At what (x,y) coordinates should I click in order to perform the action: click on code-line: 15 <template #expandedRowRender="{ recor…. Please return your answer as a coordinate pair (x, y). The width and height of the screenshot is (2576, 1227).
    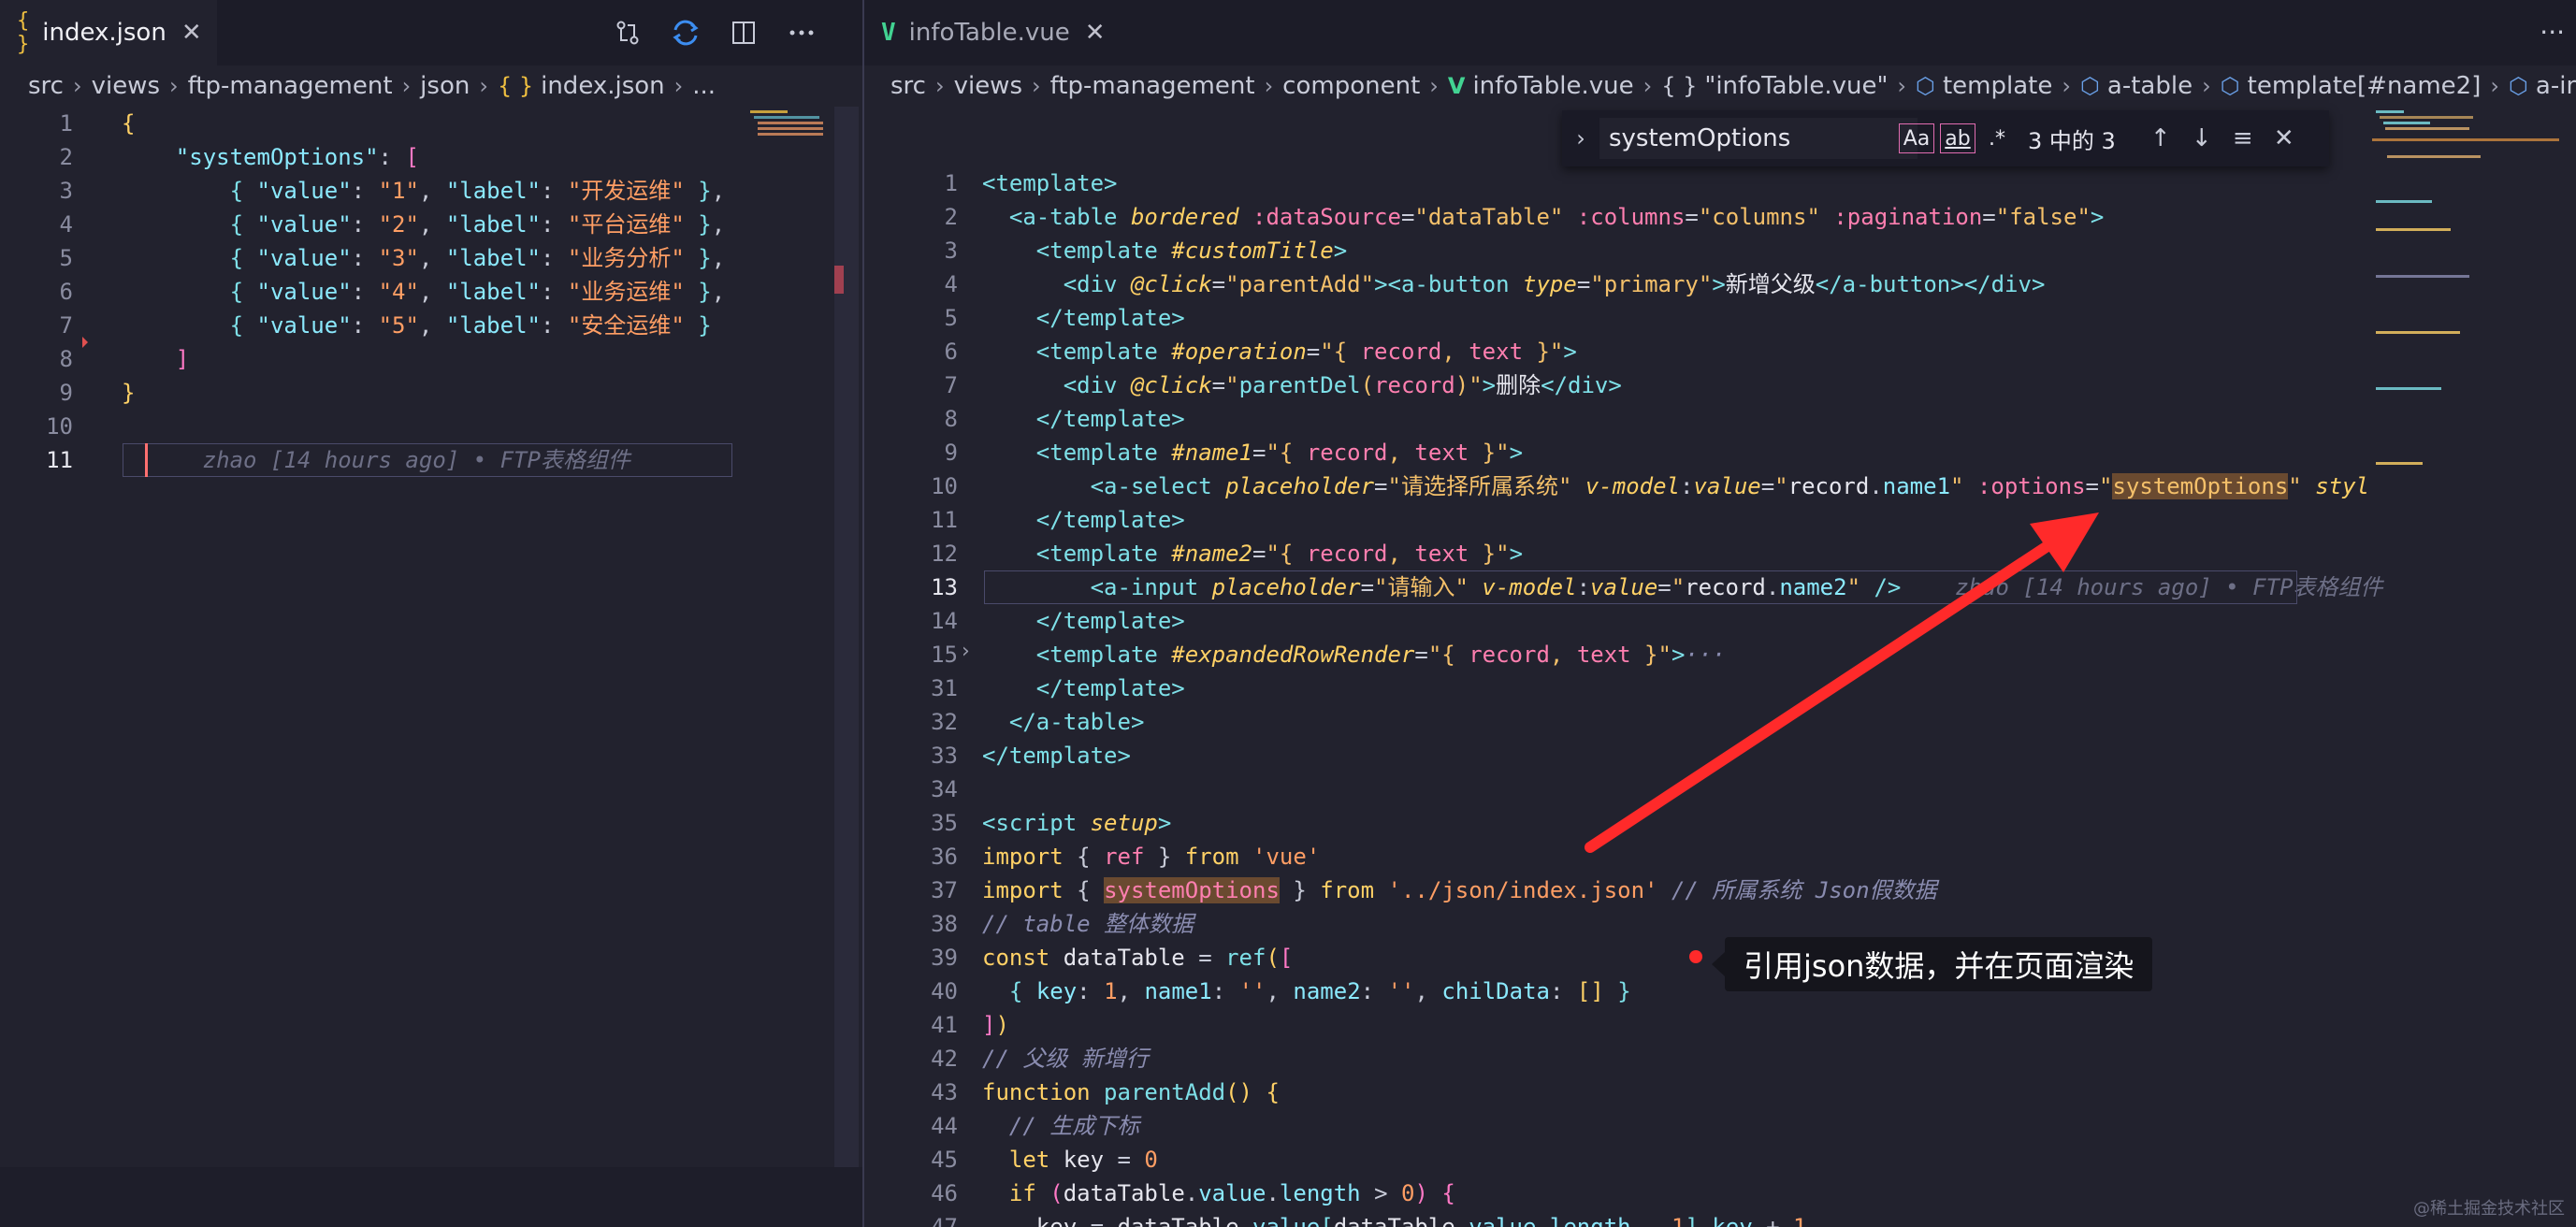
    Looking at the image, I should click on (1720, 654).